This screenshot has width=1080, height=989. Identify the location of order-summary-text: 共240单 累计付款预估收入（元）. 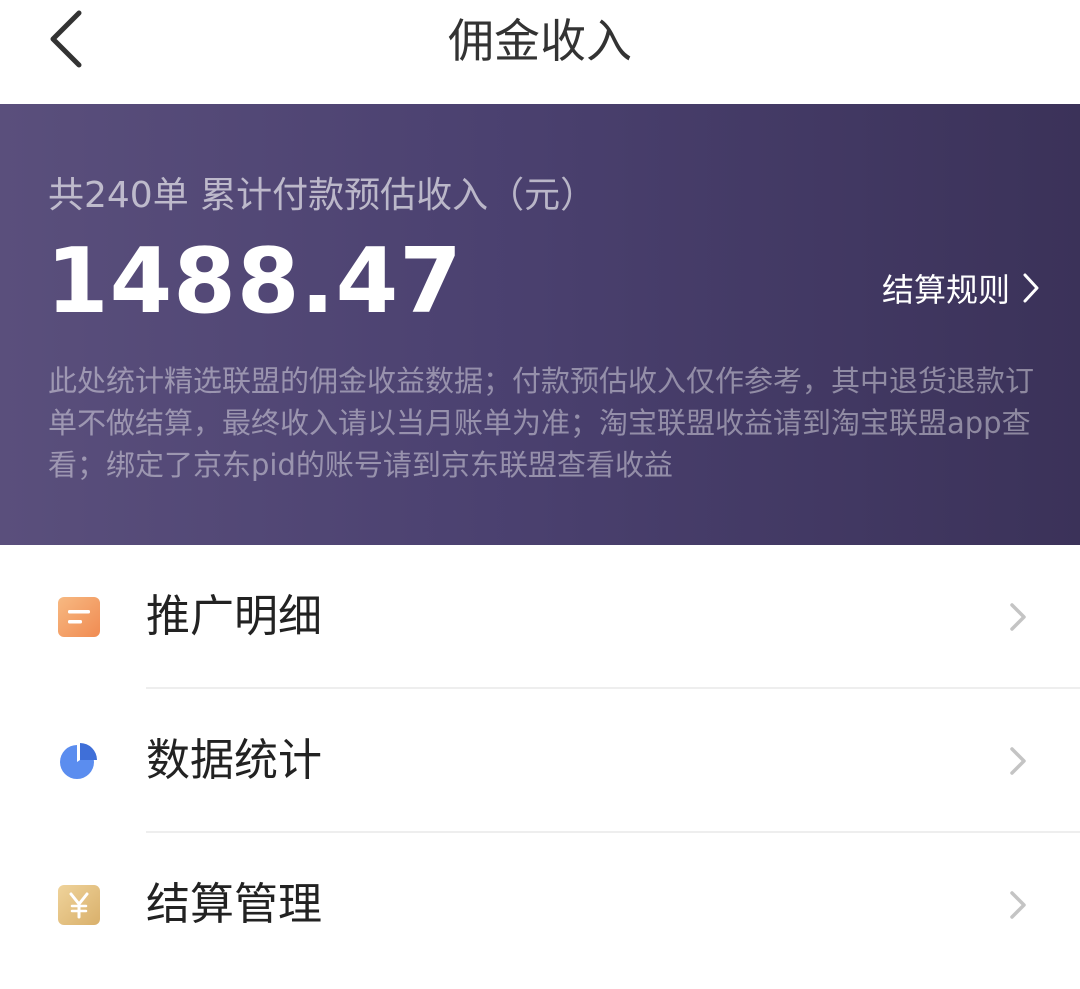
(322, 195).